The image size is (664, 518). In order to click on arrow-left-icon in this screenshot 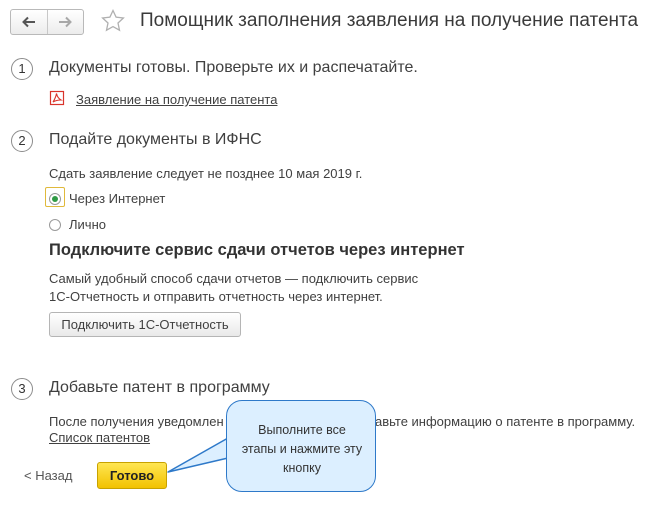, I will do `click(28, 22)`.